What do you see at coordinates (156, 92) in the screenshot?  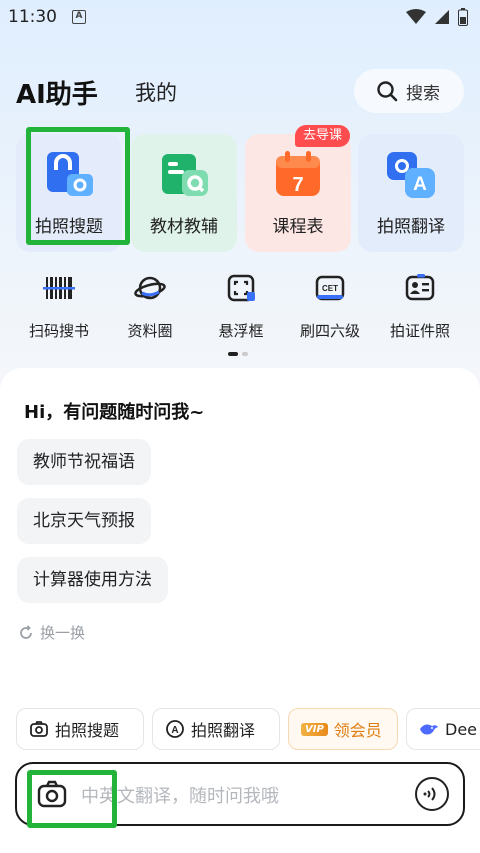 I see `tab-mine: 我的` at bounding box center [156, 92].